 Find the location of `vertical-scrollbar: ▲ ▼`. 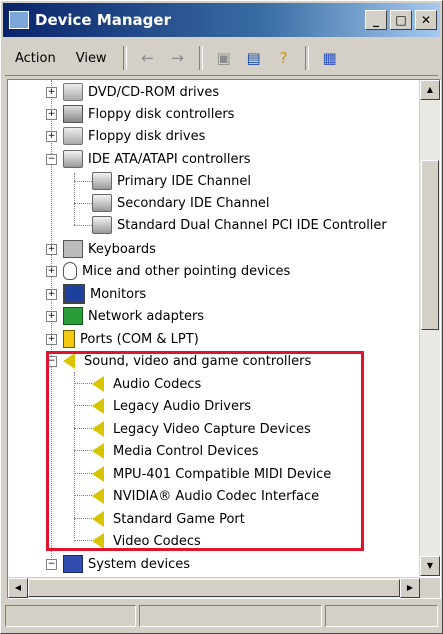

vertical-scrollbar: ▲ ▼ is located at coordinates (429, 328).